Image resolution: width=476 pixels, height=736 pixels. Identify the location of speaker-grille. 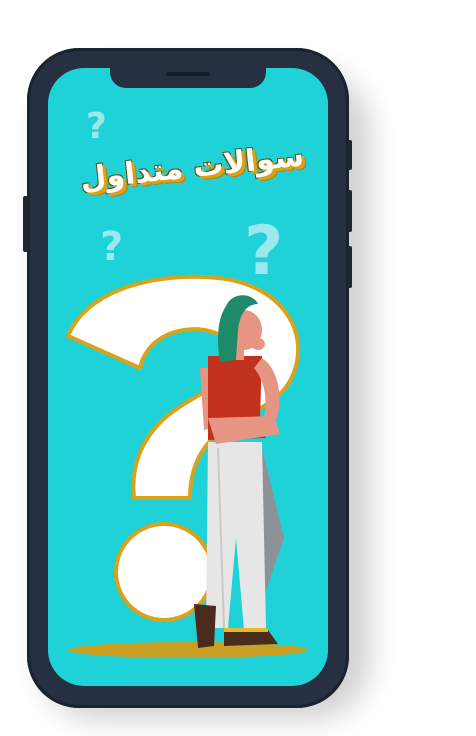
(188, 74).